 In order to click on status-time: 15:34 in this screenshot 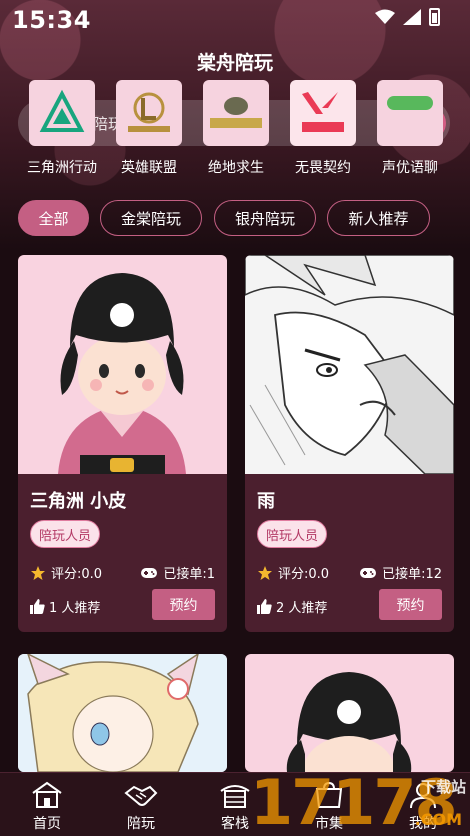, I will do `click(51, 20)`.